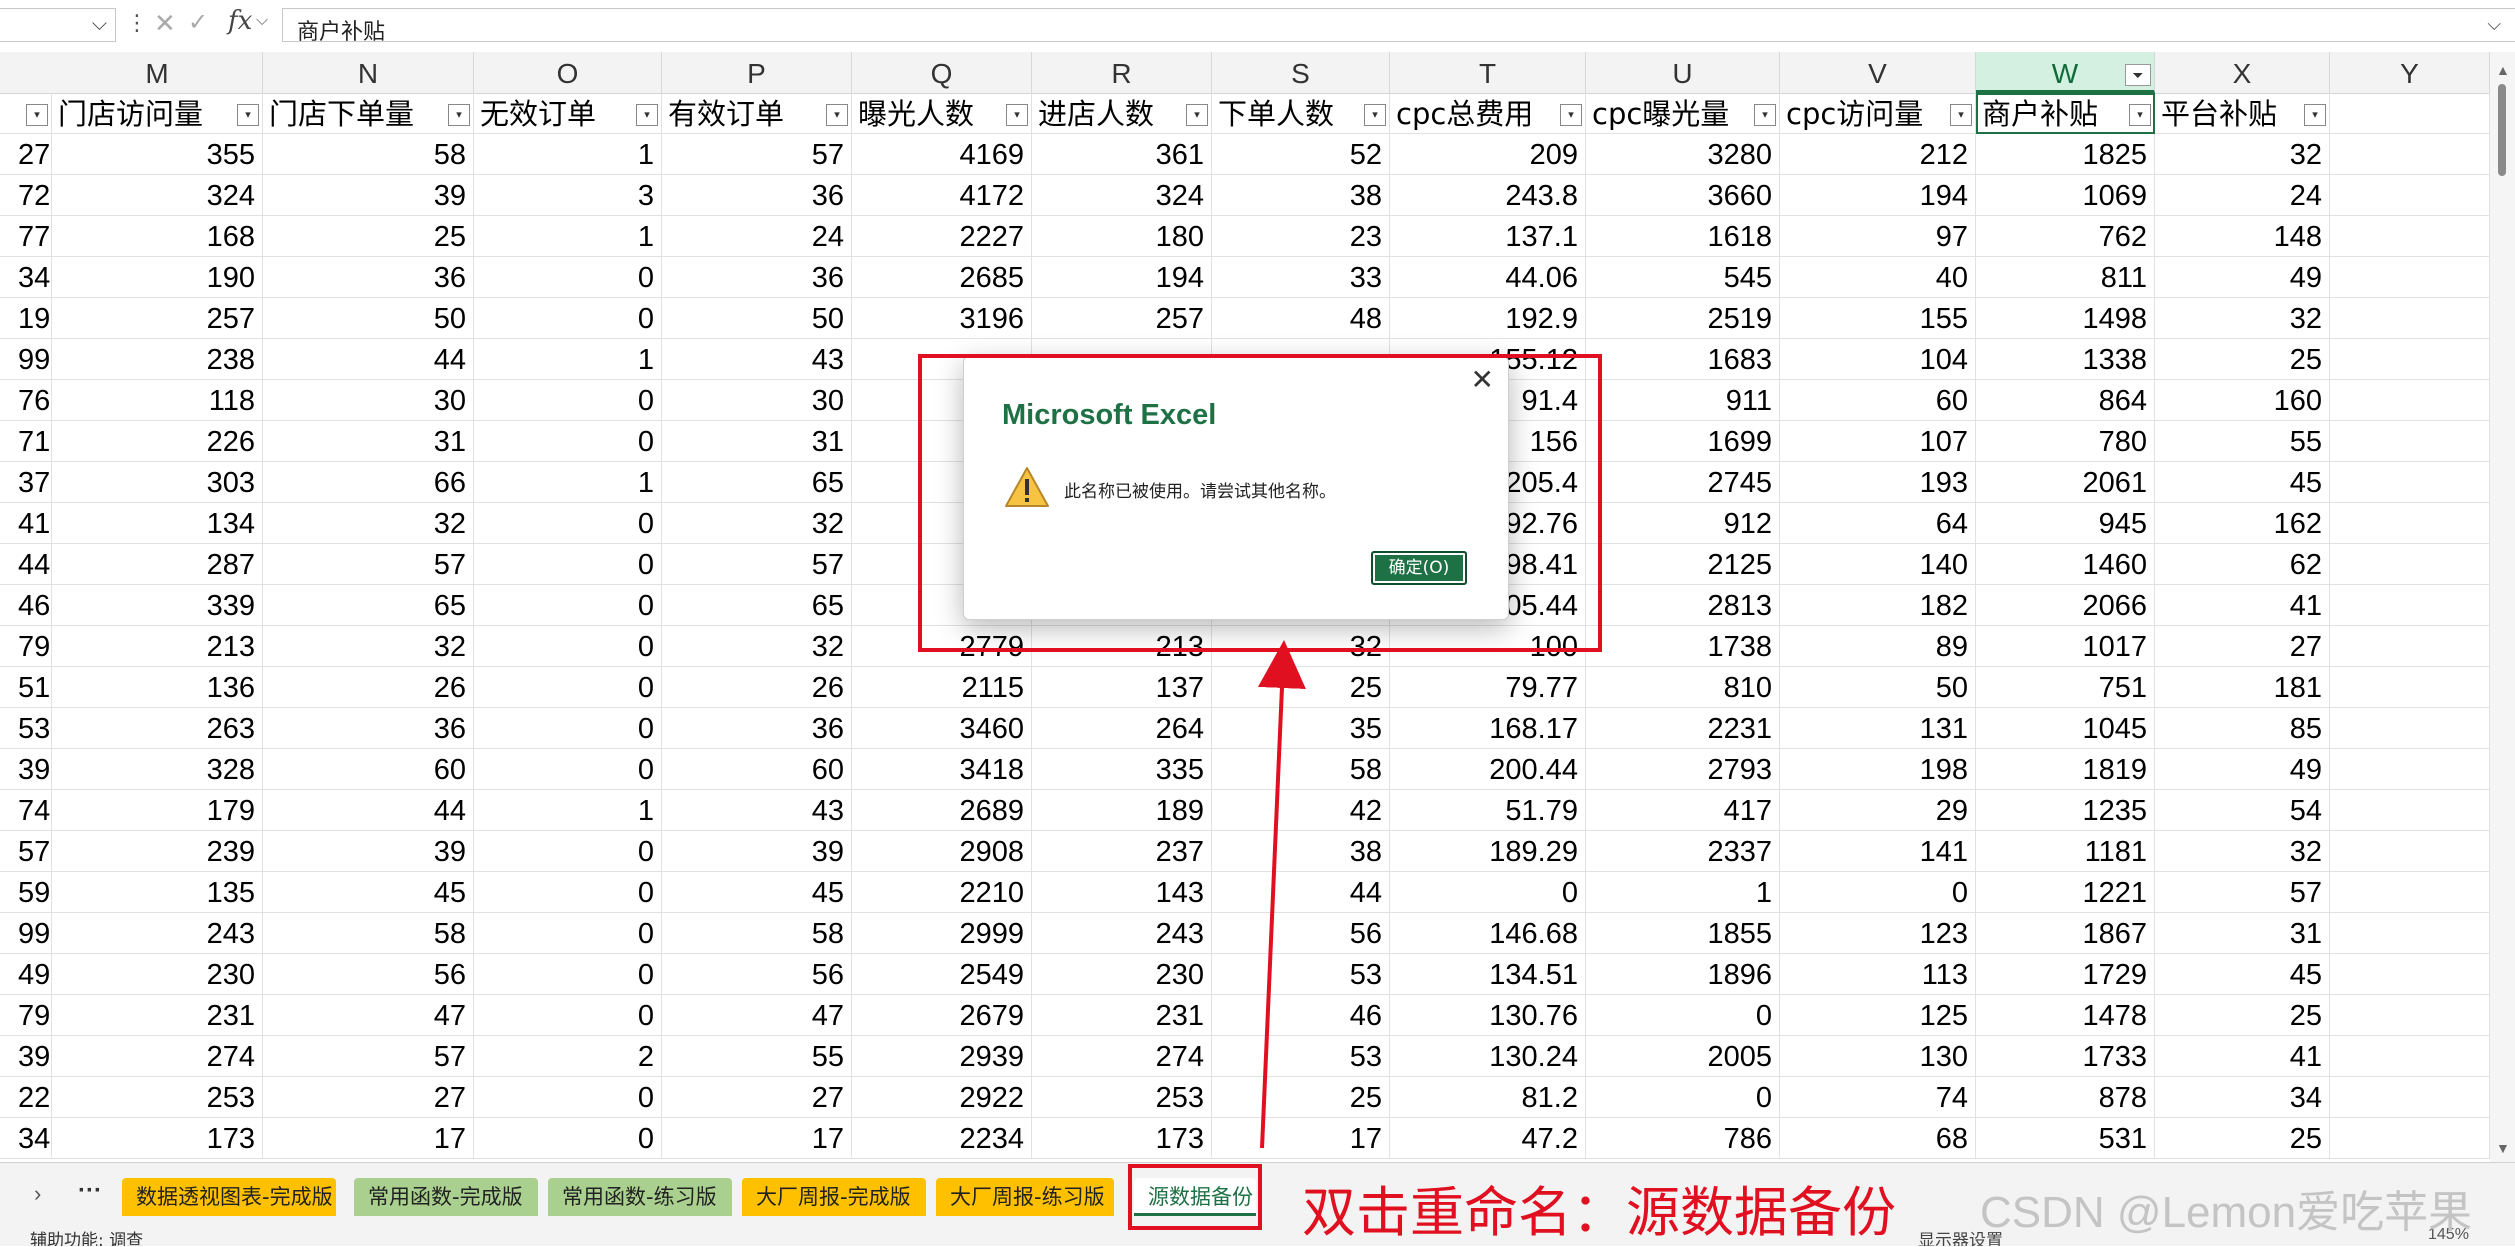 The width and height of the screenshot is (2515, 1247). What do you see at coordinates (2065, 1097) in the screenshot?
I see `cell-value: 878` at bounding box center [2065, 1097].